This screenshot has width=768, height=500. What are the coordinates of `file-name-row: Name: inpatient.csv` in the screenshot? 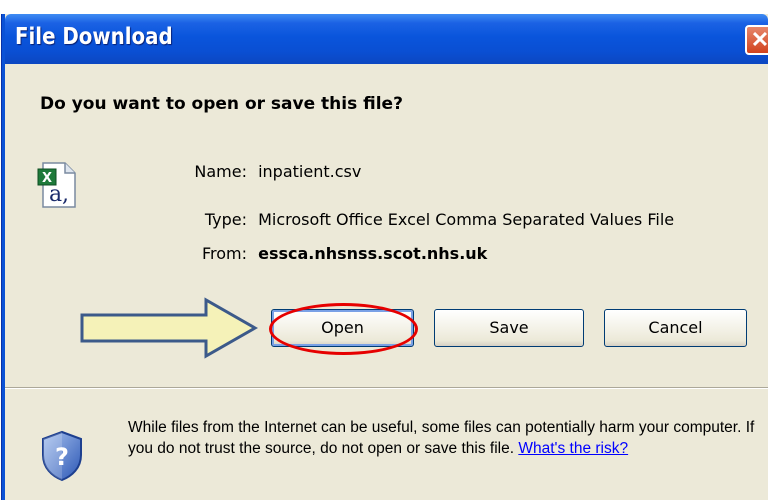 It's located at (268, 171).